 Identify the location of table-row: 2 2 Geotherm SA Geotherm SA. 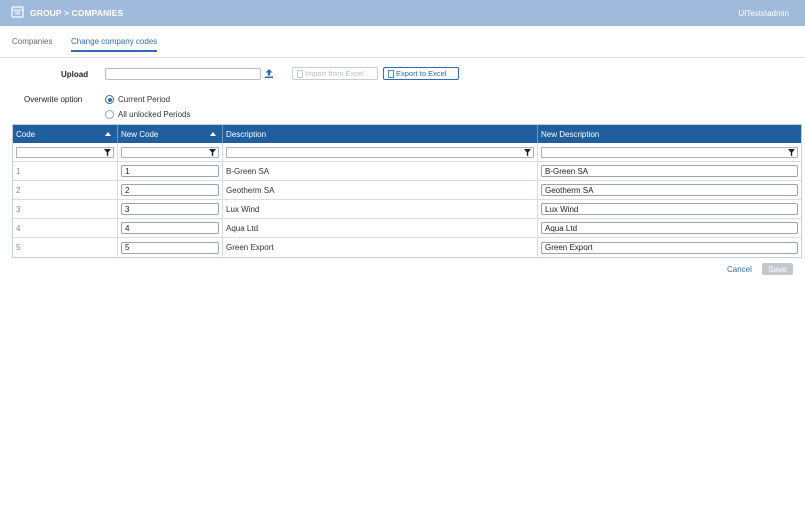
(407, 190).